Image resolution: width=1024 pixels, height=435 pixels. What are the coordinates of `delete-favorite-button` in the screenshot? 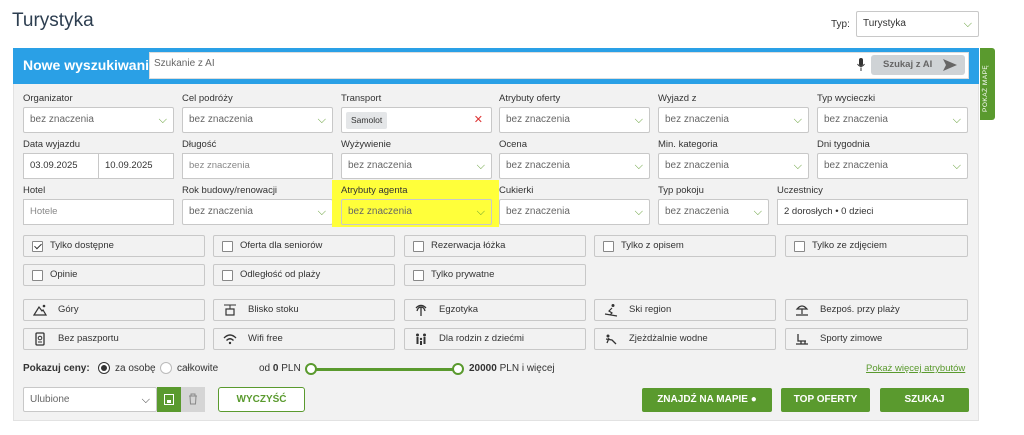 It's located at (193, 399).